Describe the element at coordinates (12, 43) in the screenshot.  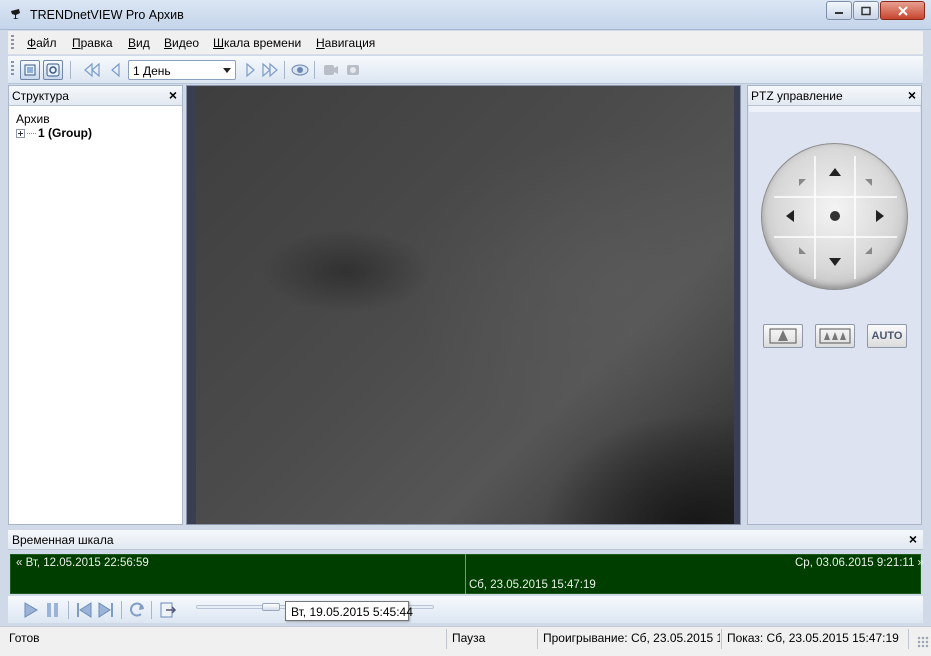
I see `menu-grip` at that location.